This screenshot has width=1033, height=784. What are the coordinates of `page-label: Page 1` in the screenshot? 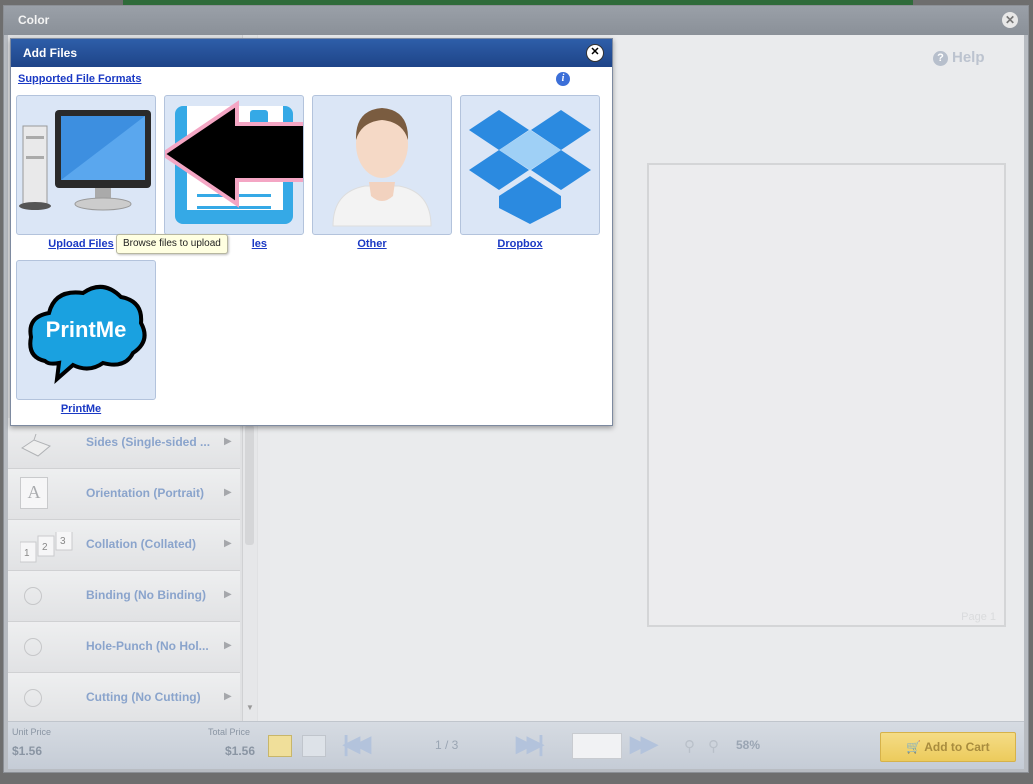 It's located at (978, 617).